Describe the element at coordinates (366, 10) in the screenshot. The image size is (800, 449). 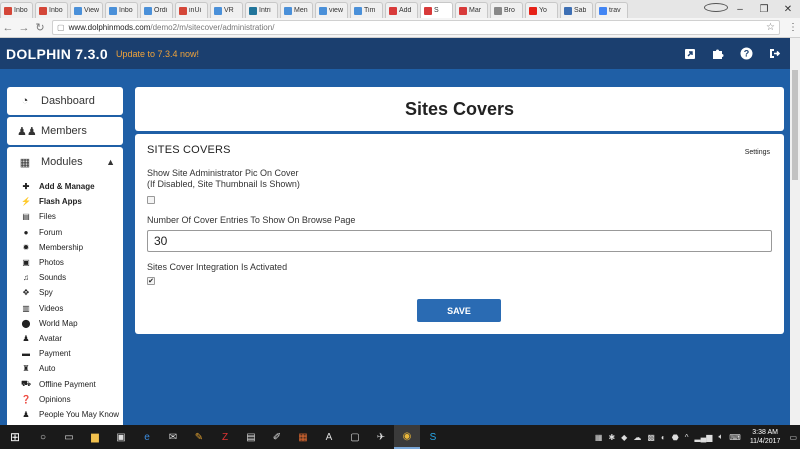
I see `browser-tab: Tim` at that location.